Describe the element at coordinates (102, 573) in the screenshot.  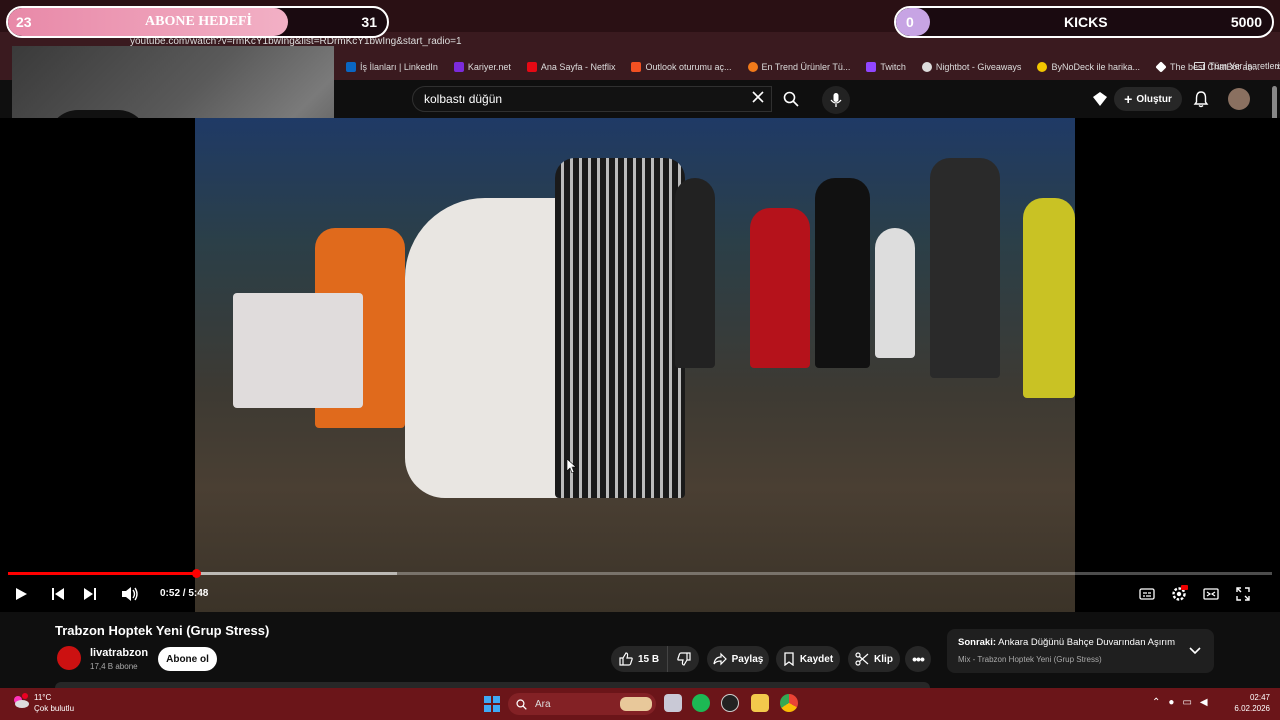
I see `progress-played` at that location.